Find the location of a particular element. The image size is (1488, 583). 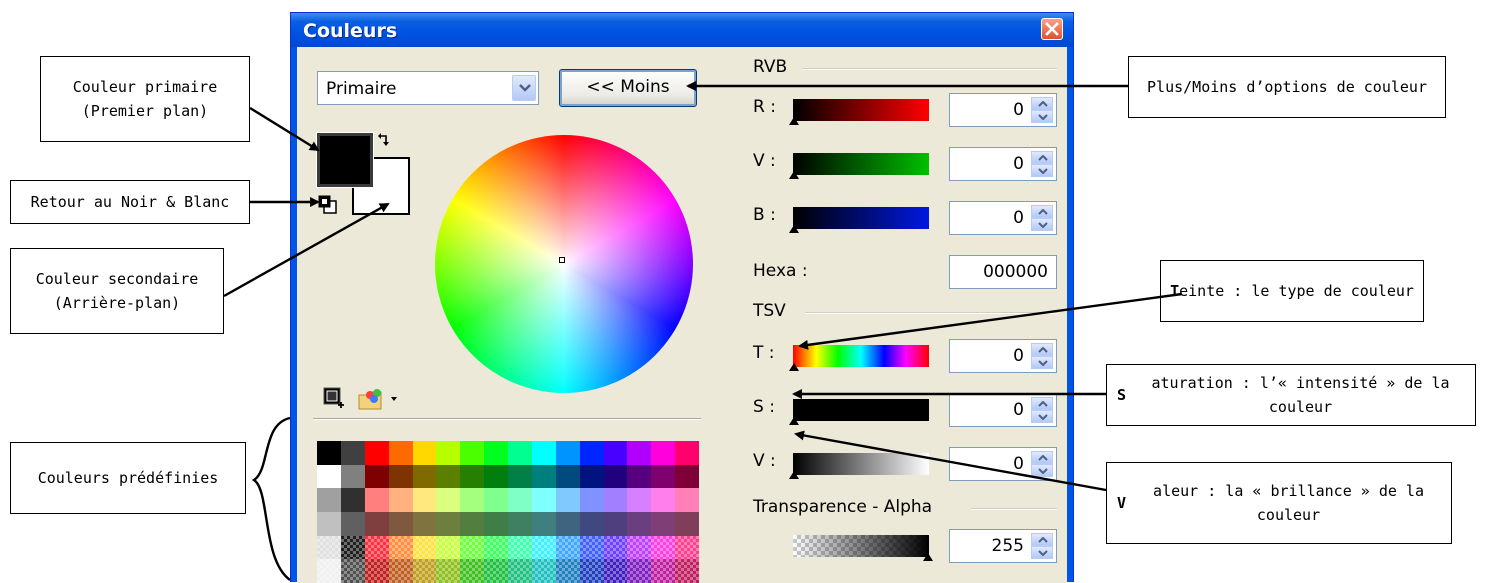

primary-color-swatch is located at coordinates (345, 160).